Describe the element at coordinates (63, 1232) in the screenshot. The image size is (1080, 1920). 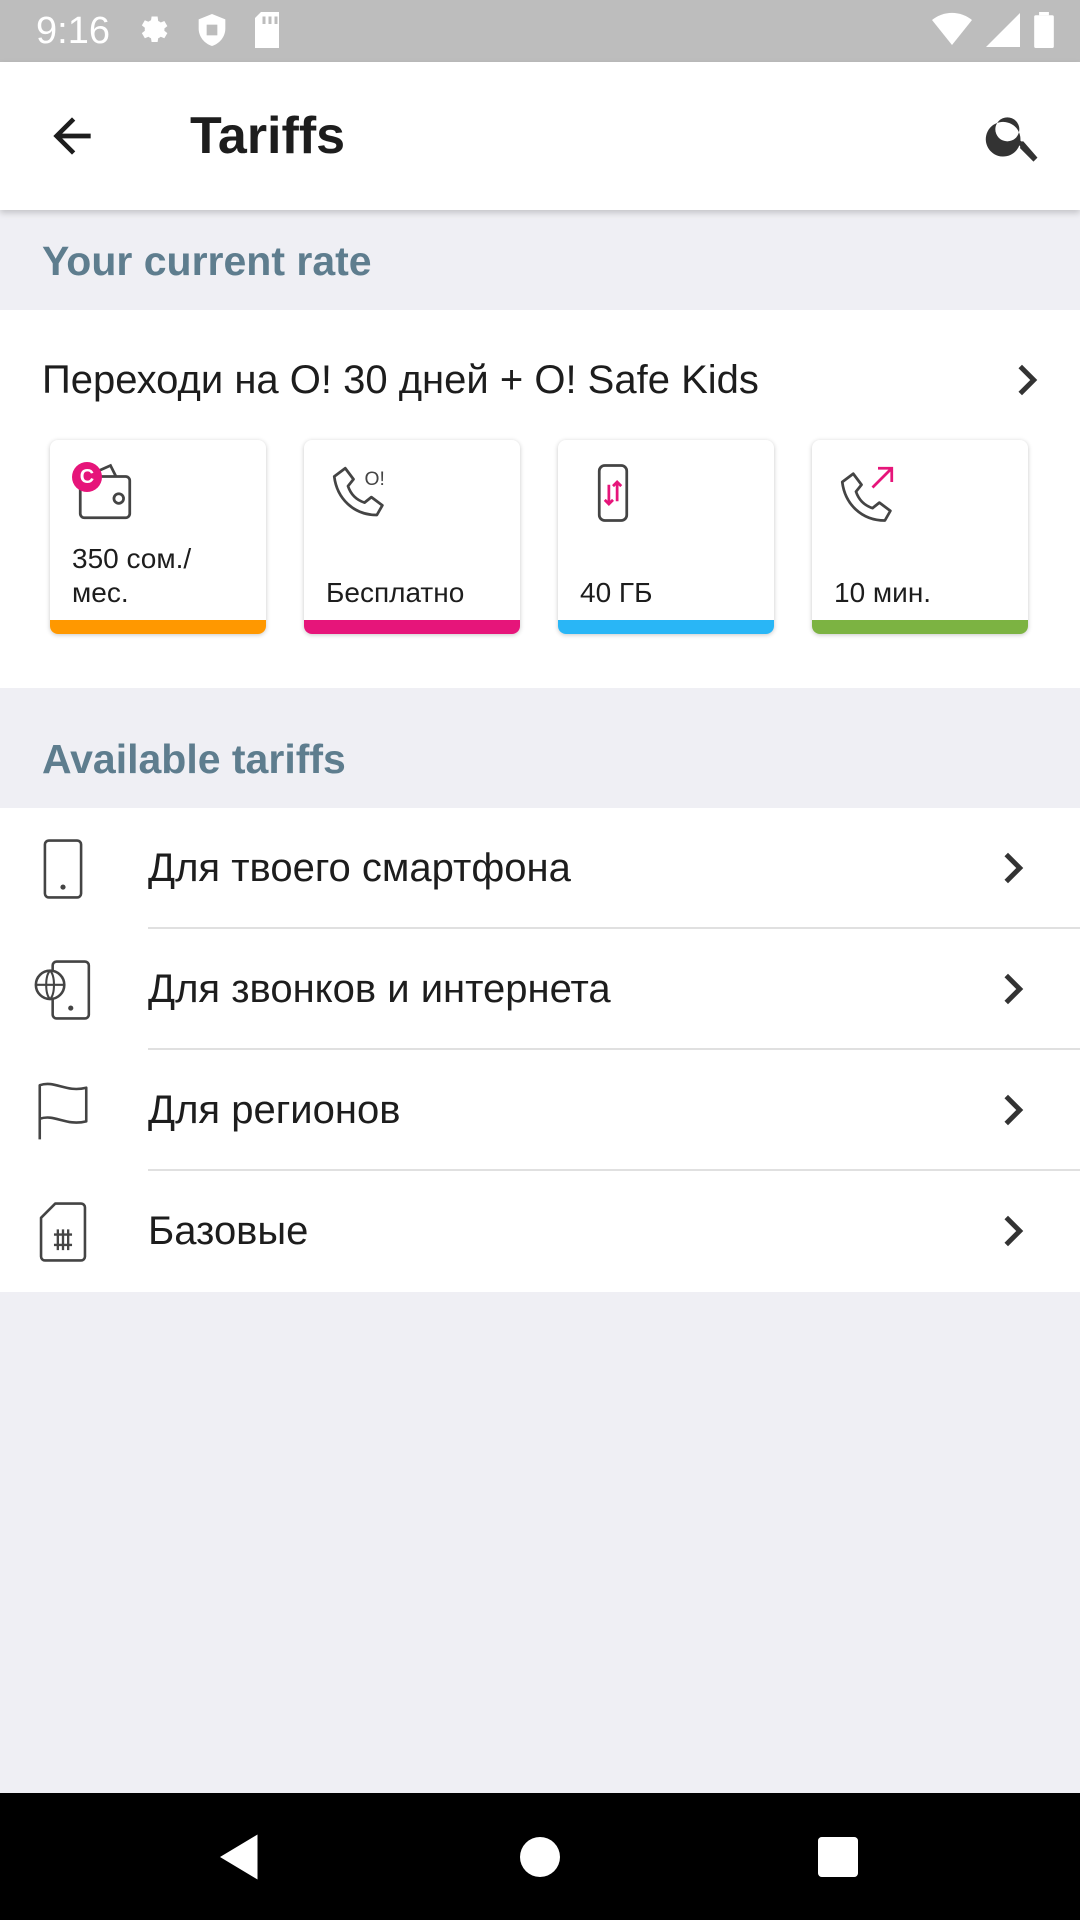
I see `sim-card-icon` at that location.